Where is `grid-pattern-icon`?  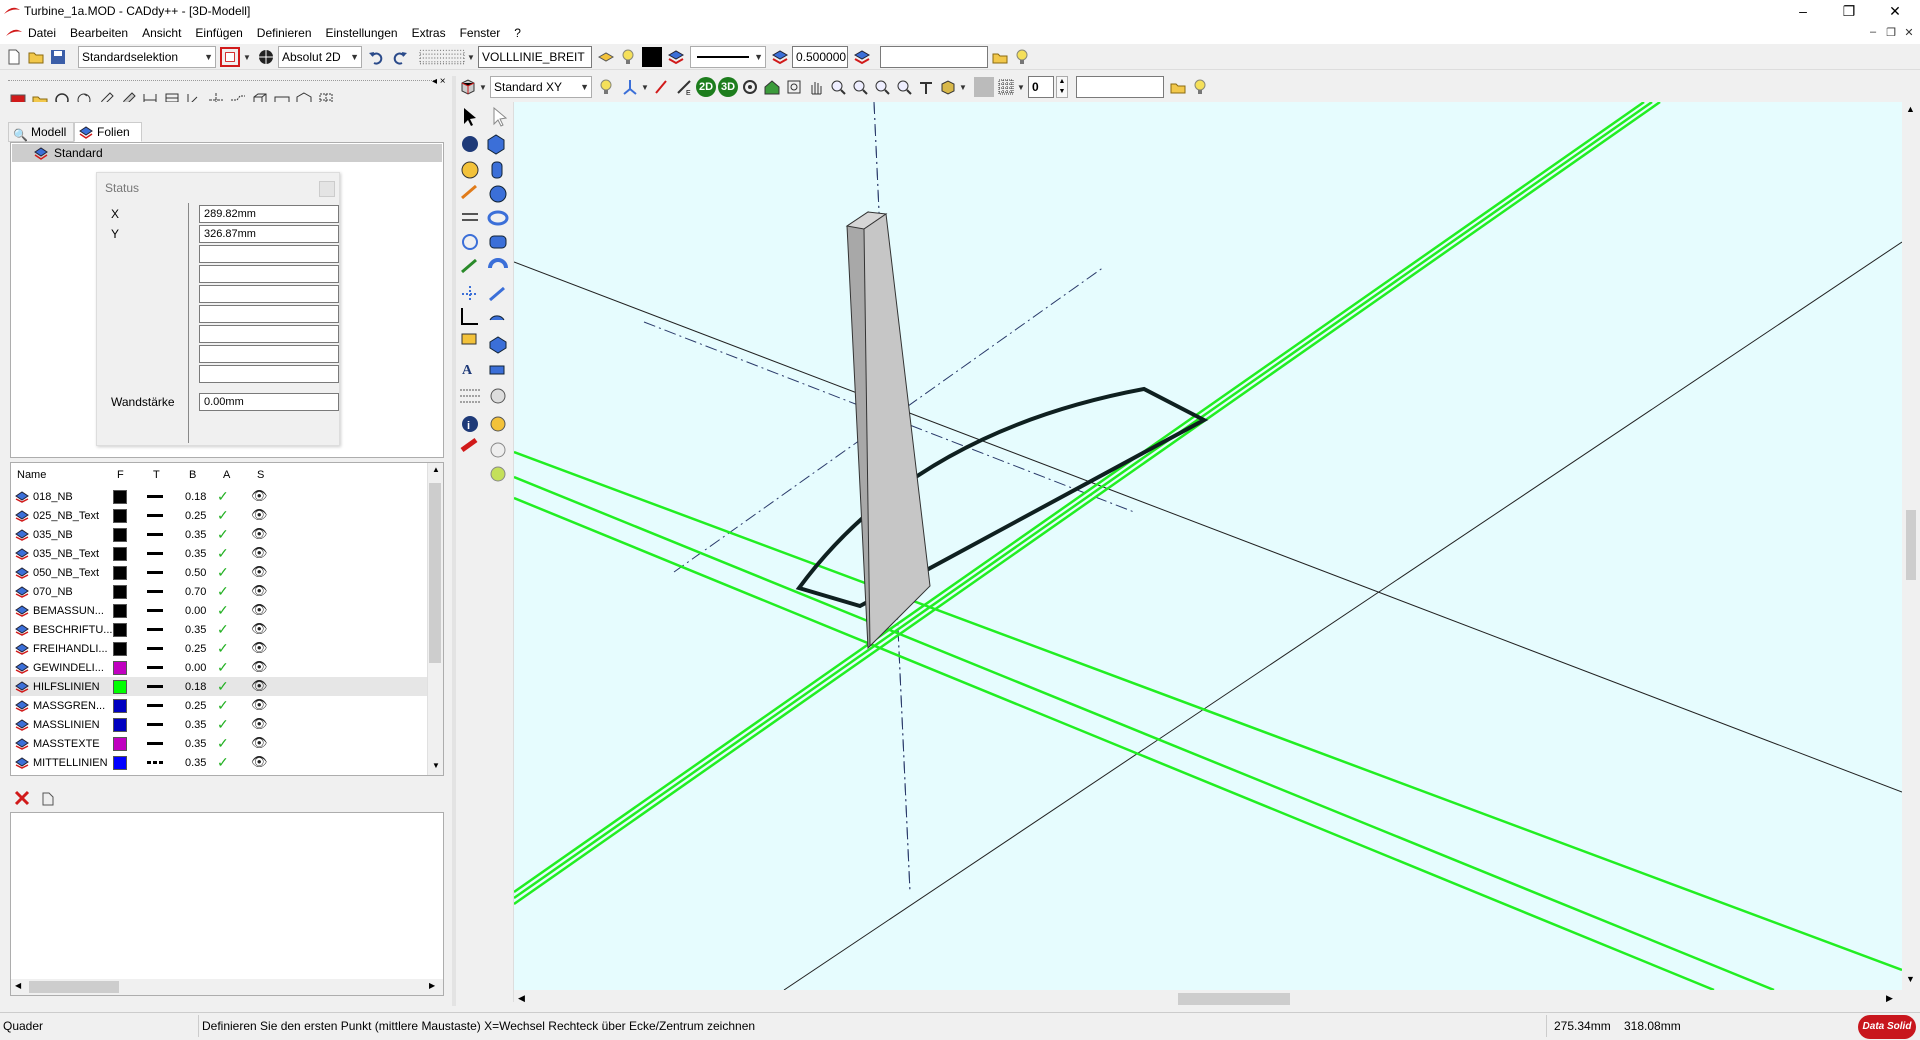 grid-pattern-icon is located at coordinates (442, 57).